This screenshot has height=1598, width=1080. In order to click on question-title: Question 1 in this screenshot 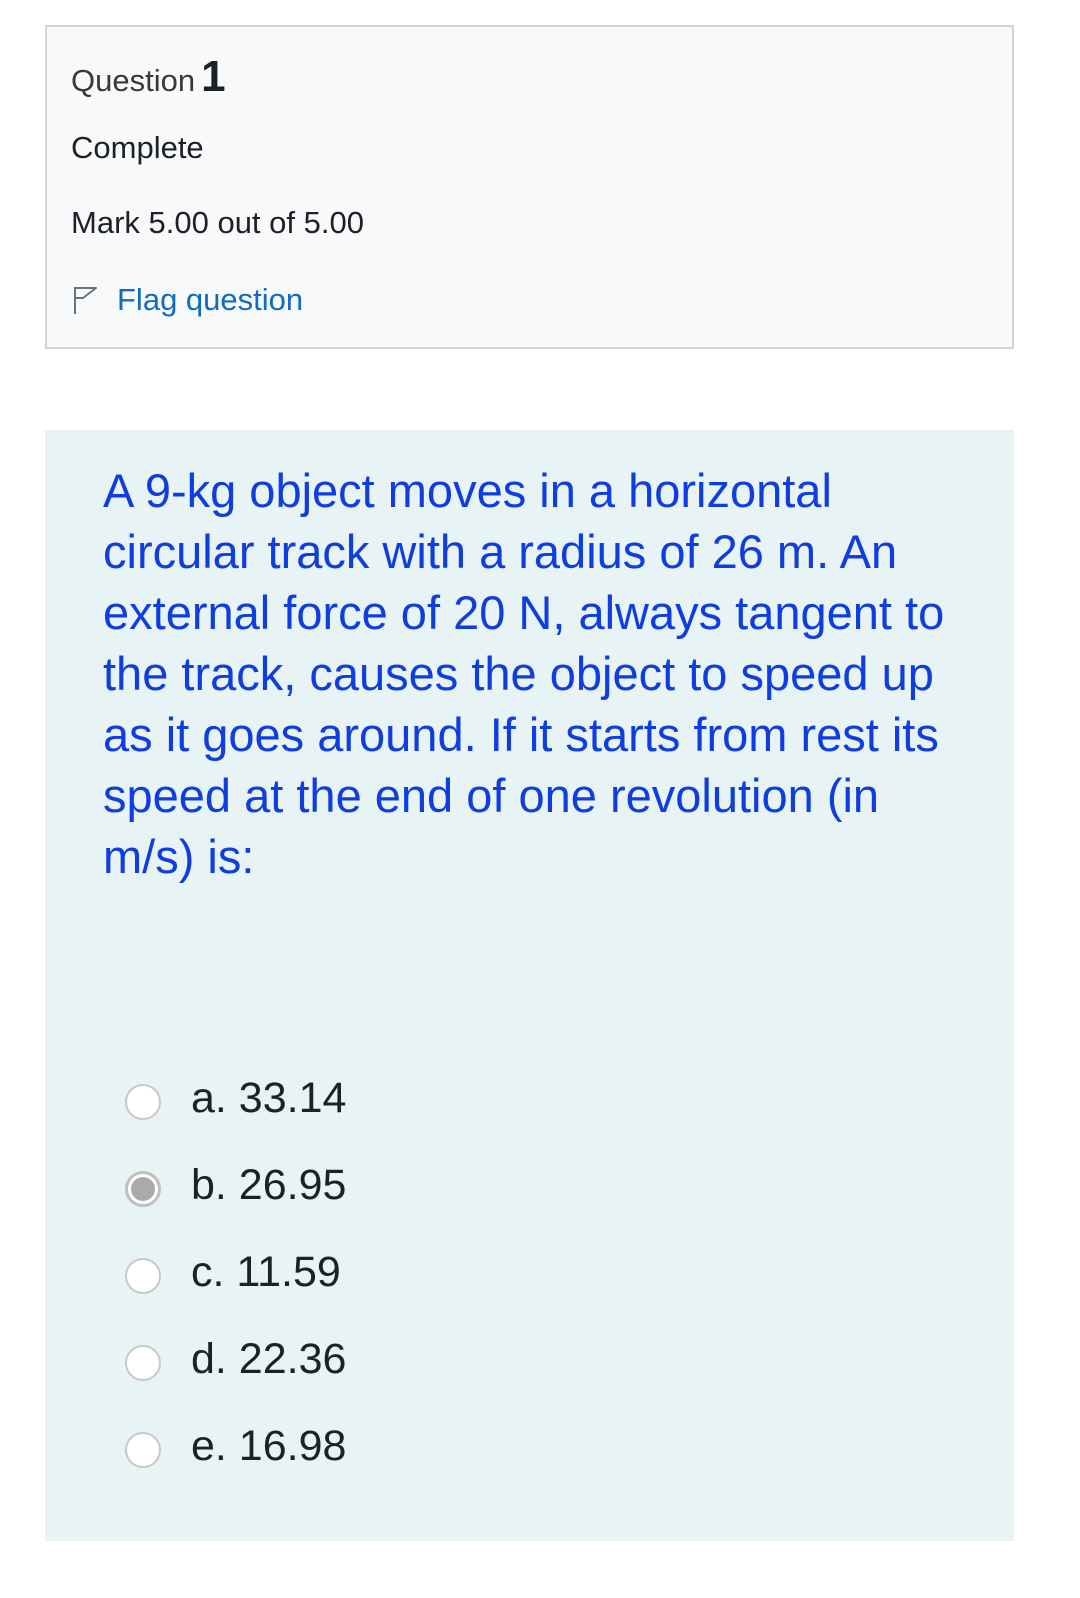, I will do `click(148, 79)`.